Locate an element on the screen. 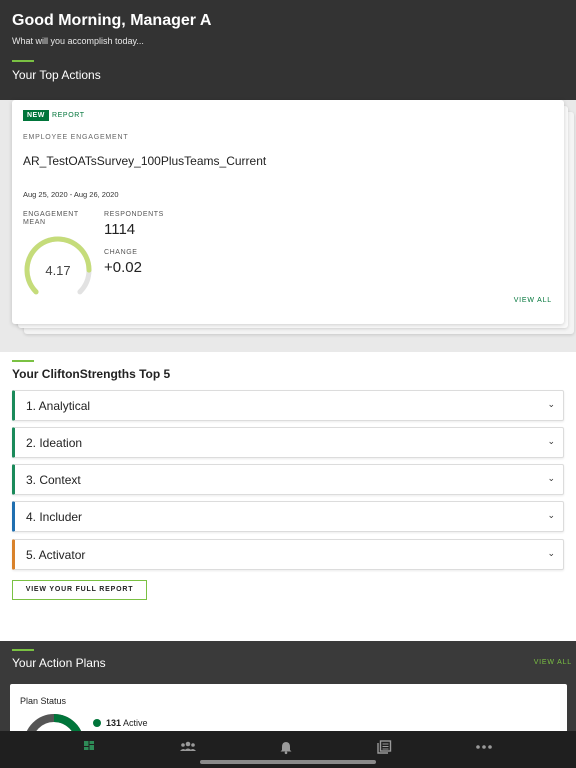  strength-item-includer: 4. Includer ⌄ is located at coordinates (288, 516).